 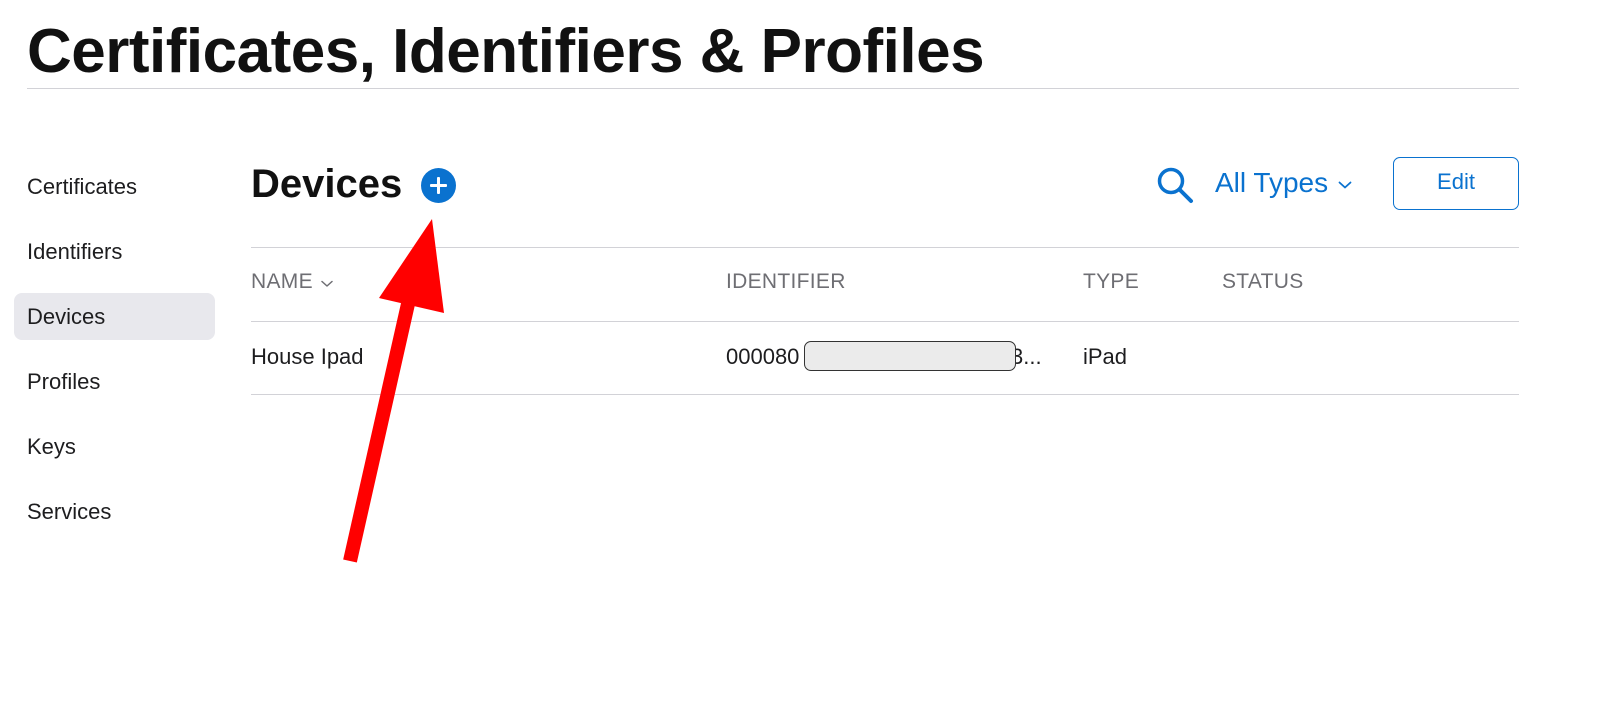 I want to click on sidebar-item-certificates: Certificates, so click(x=114, y=186).